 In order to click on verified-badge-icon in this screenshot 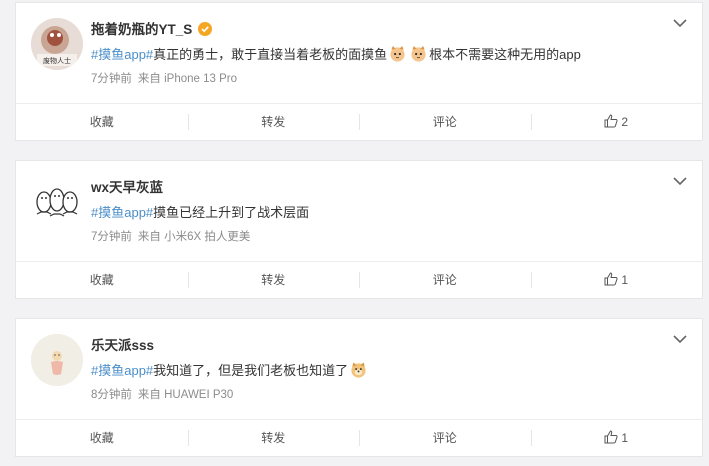, I will do `click(205, 29)`.